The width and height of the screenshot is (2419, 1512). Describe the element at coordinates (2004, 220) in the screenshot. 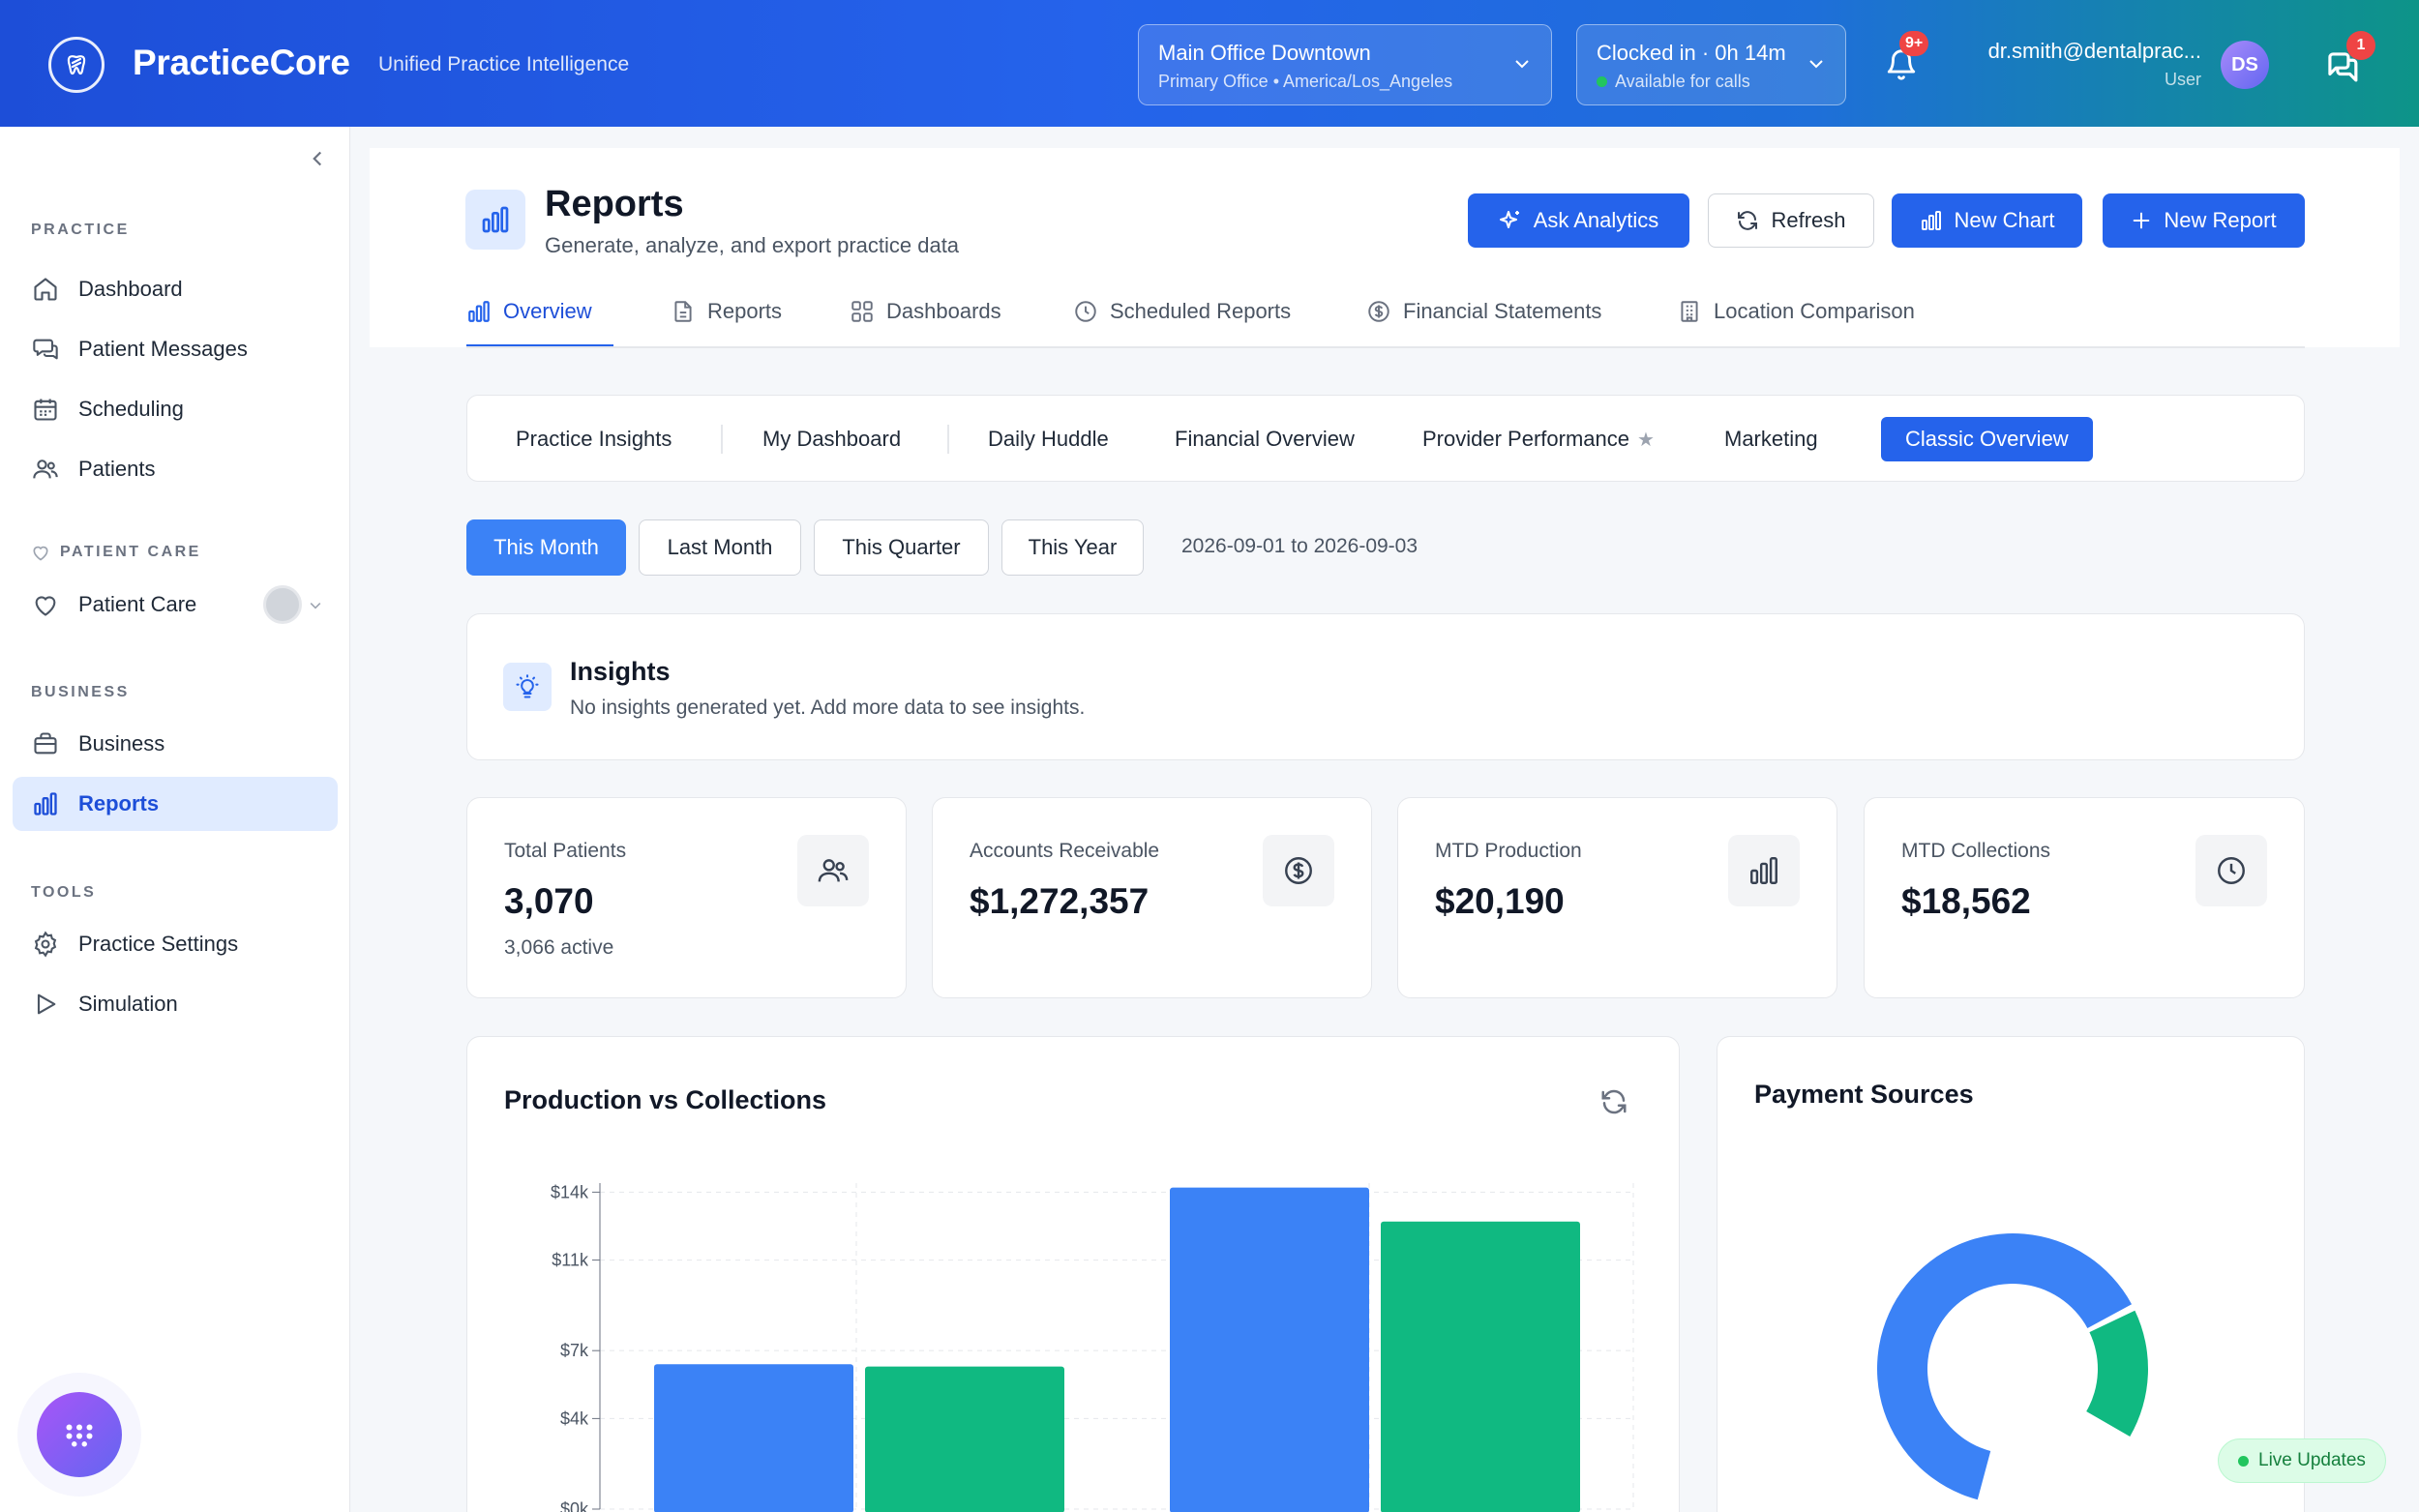

I see `button-label: New Chart` at that location.